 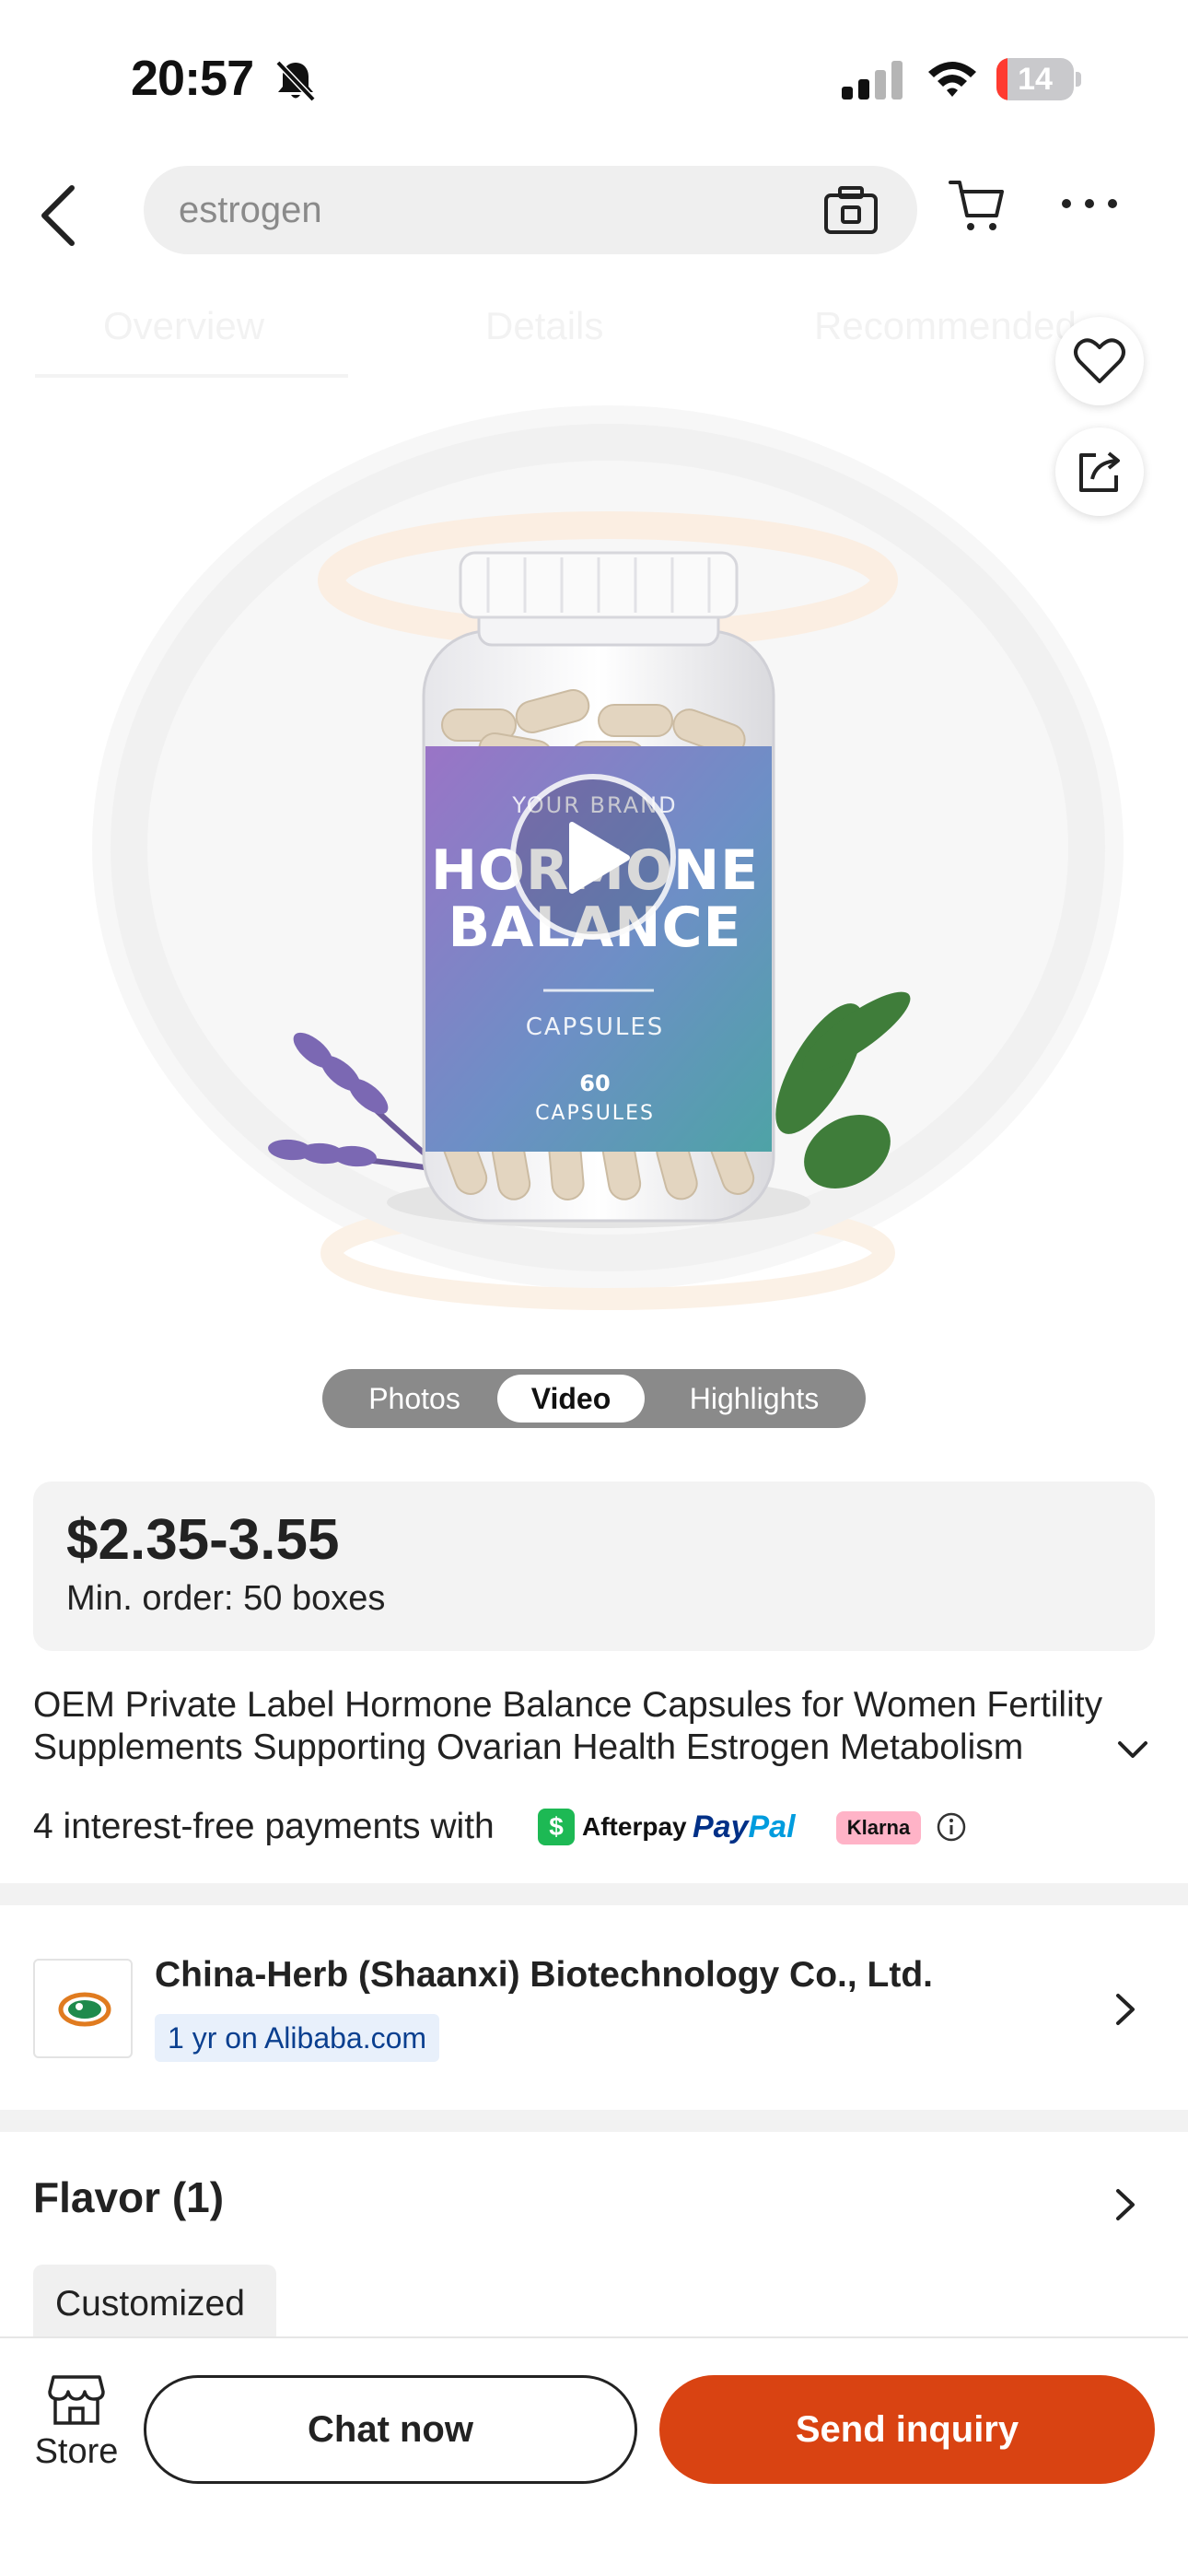 What do you see at coordinates (297, 2038) in the screenshot?
I see `supplier-years-badge: 1 yr on Alibaba.com` at bounding box center [297, 2038].